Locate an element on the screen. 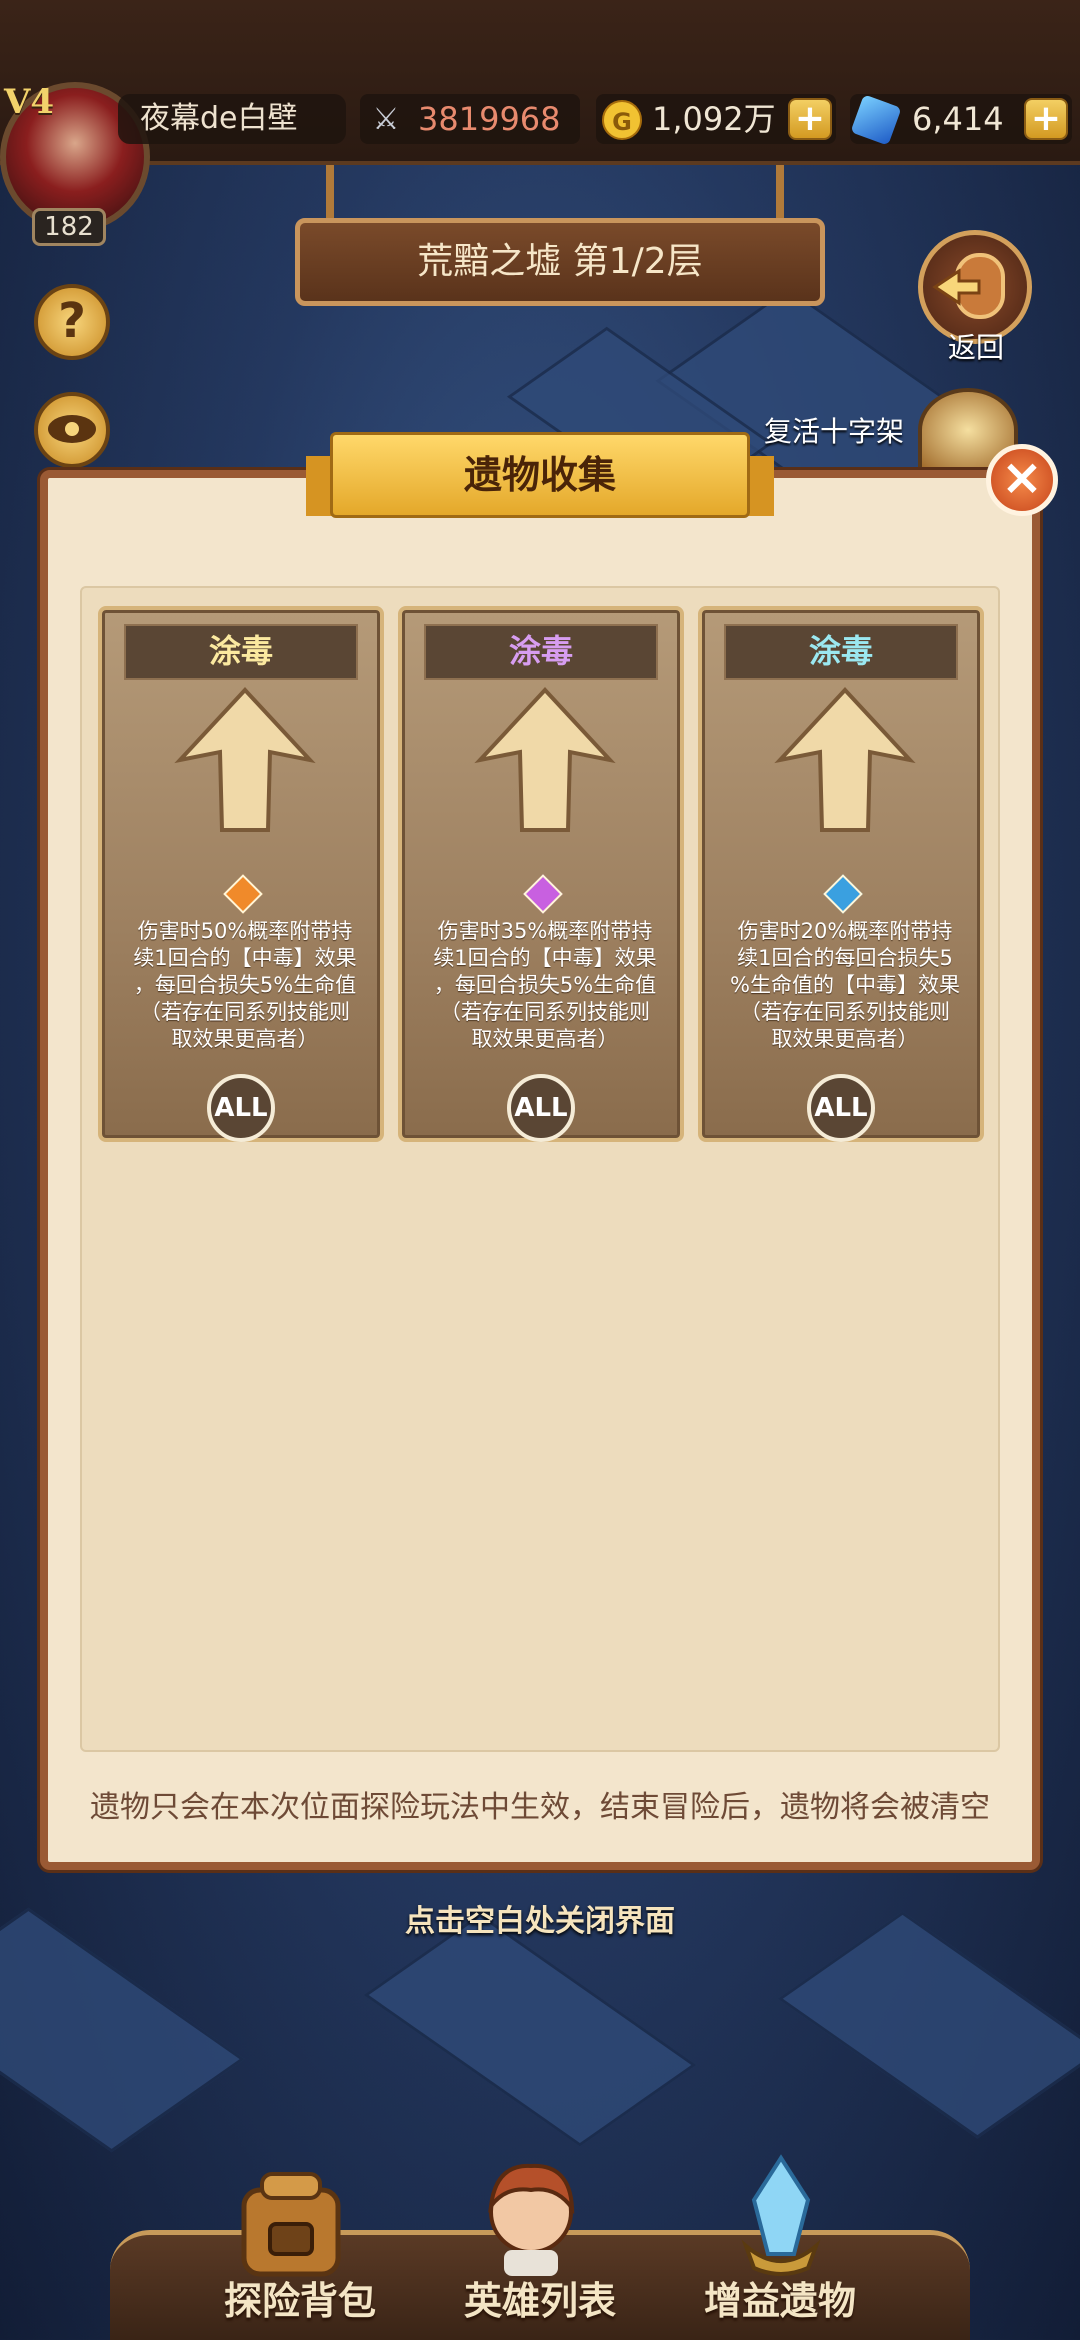 The width and height of the screenshot is (1080, 2340). crossed-swords-icon: ⚔ is located at coordinates (386, 119).